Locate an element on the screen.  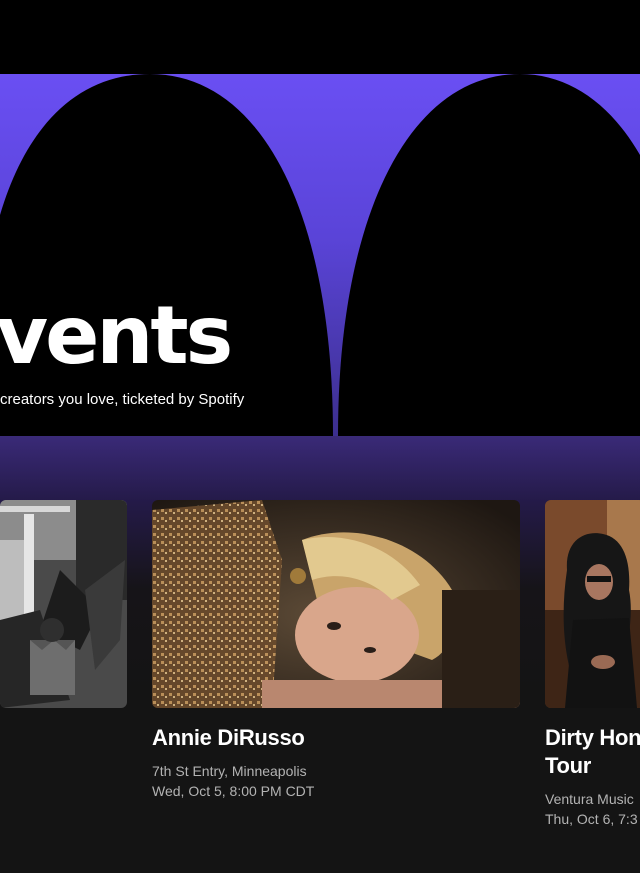
event-title: Annie DiRusso is located at coordinates (228, 738).